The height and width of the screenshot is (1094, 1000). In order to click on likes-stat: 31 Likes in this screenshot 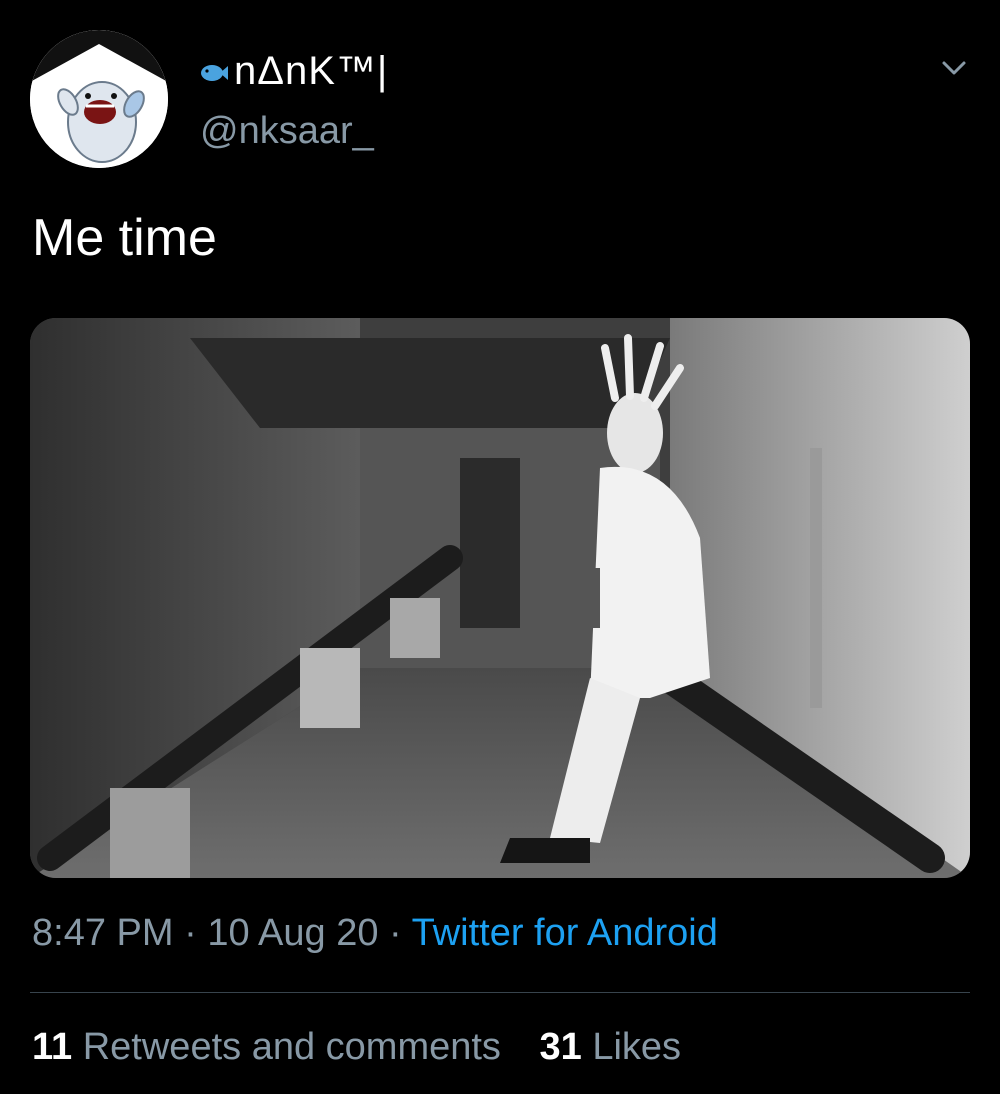, I will do `click(610, 1047)`.